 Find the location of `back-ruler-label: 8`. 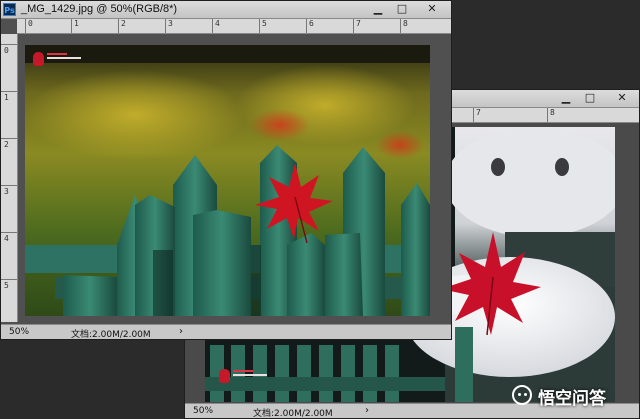

back-ruler-label: 8 is located at coordinates (552, 112).